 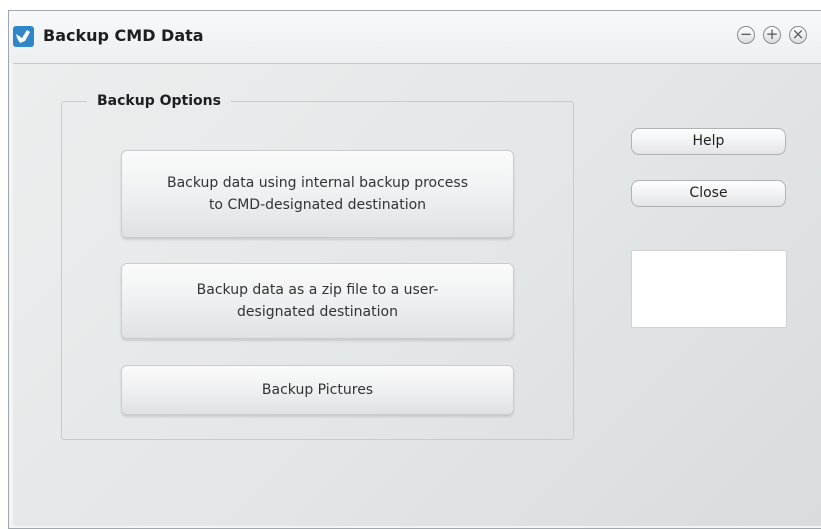 What do you see at coordinates (798, 35) in the screenshot?
I see `close-icon: ×` at bounding box center [798, 35].